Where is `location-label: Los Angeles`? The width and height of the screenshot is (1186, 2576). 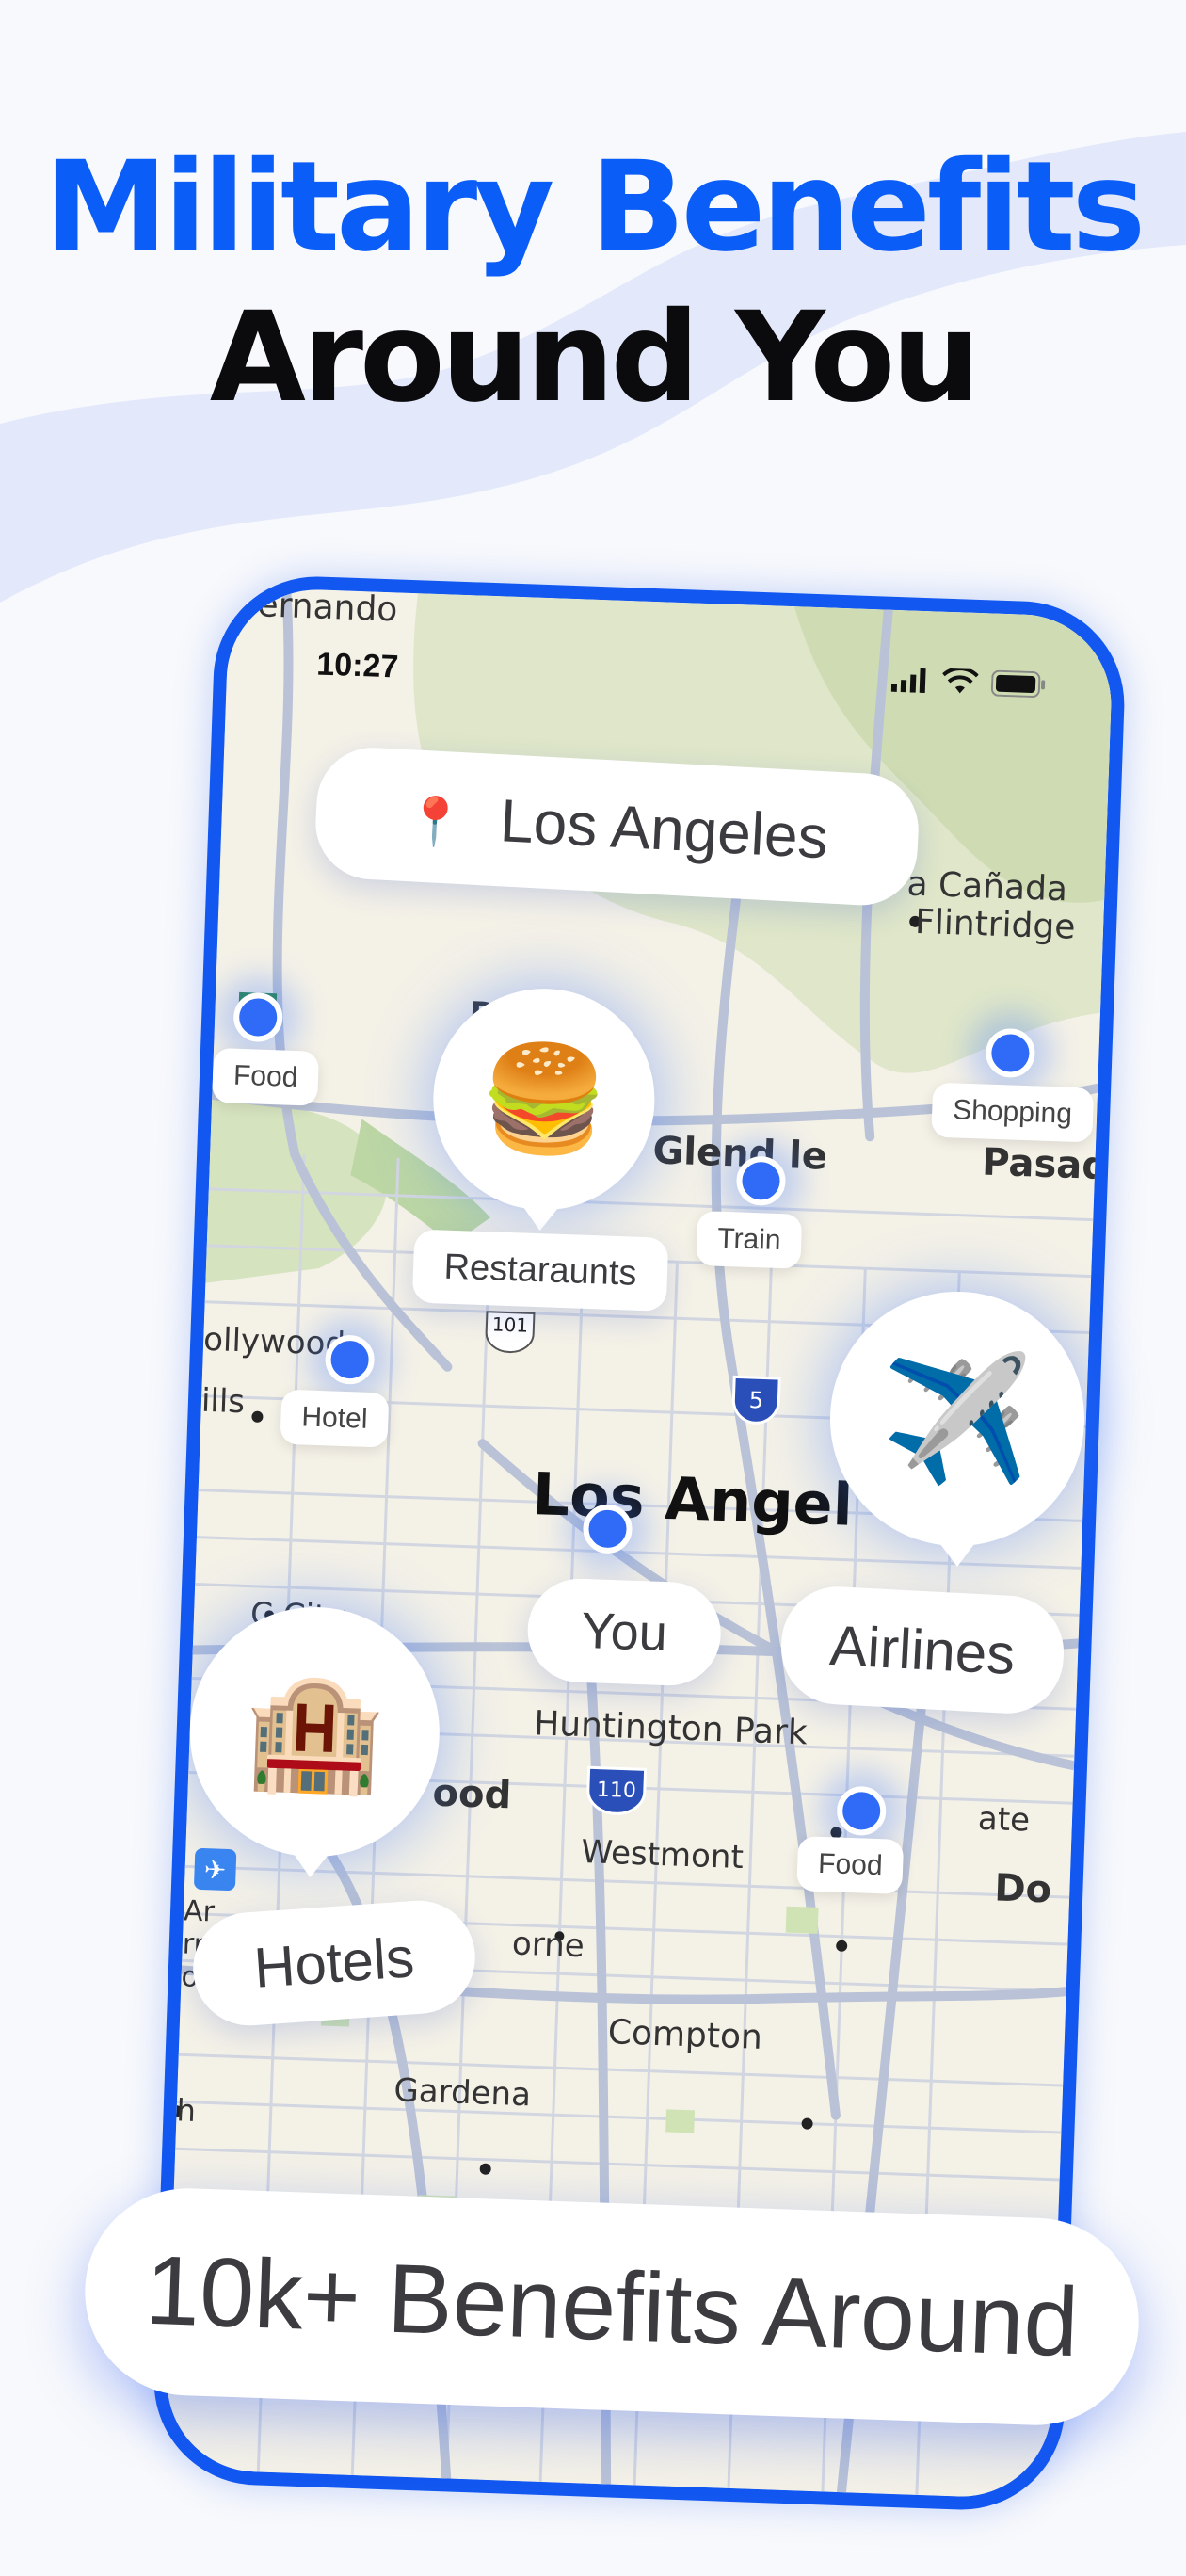 location-label: Los Angeles is located at coordinates (664, 829).